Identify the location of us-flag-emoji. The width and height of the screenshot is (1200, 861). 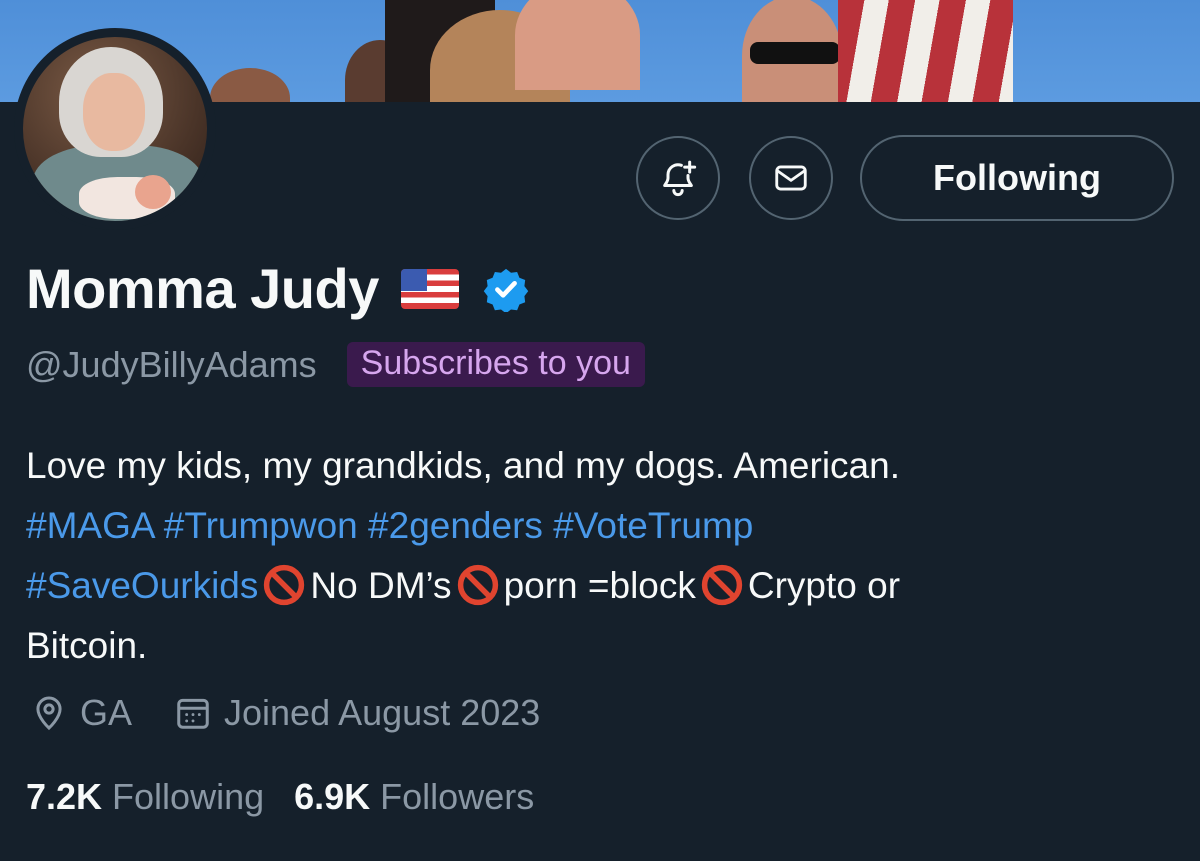
(429, 288).